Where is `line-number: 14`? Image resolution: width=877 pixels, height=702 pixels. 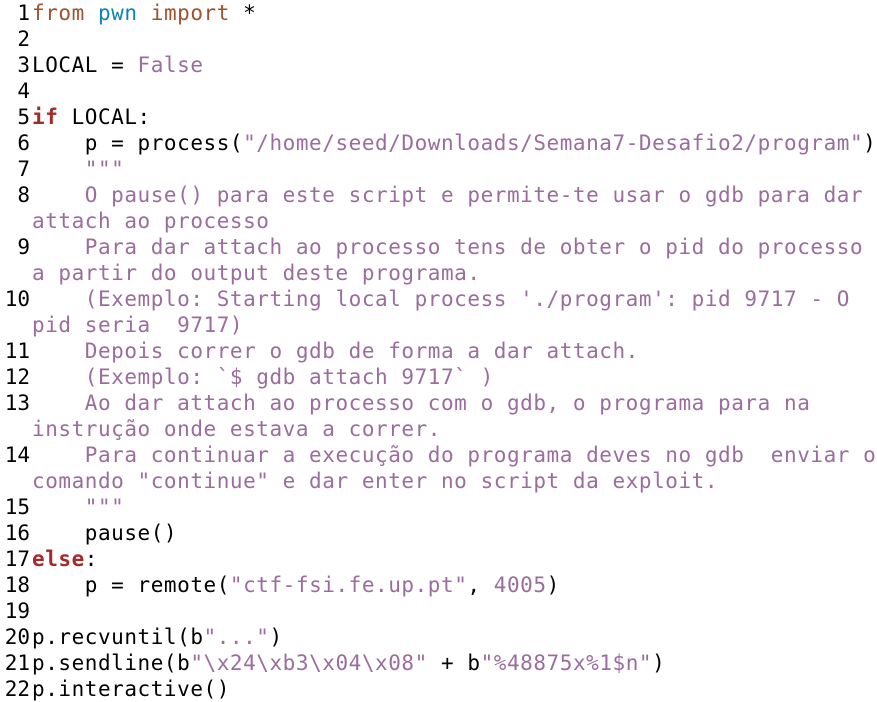
line-number: 14 is located at coordinates (17, 455).